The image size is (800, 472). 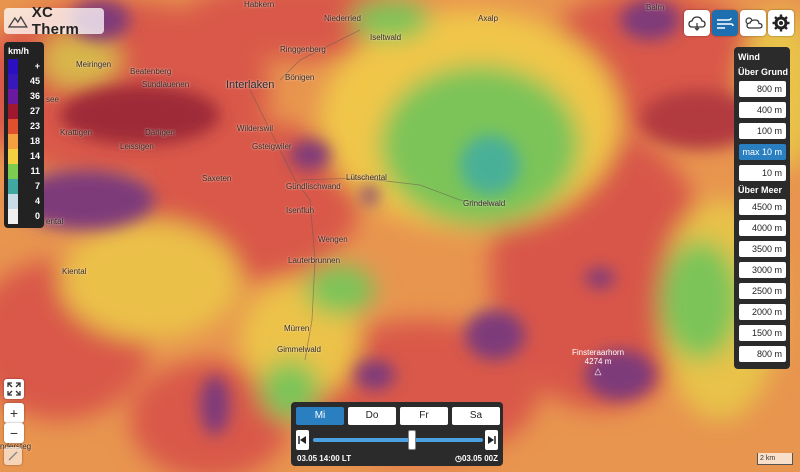 What do you see at coordinates (24, 186) in the screenshot?
I see `legend-row: 7` at bounding box center [24, 186].